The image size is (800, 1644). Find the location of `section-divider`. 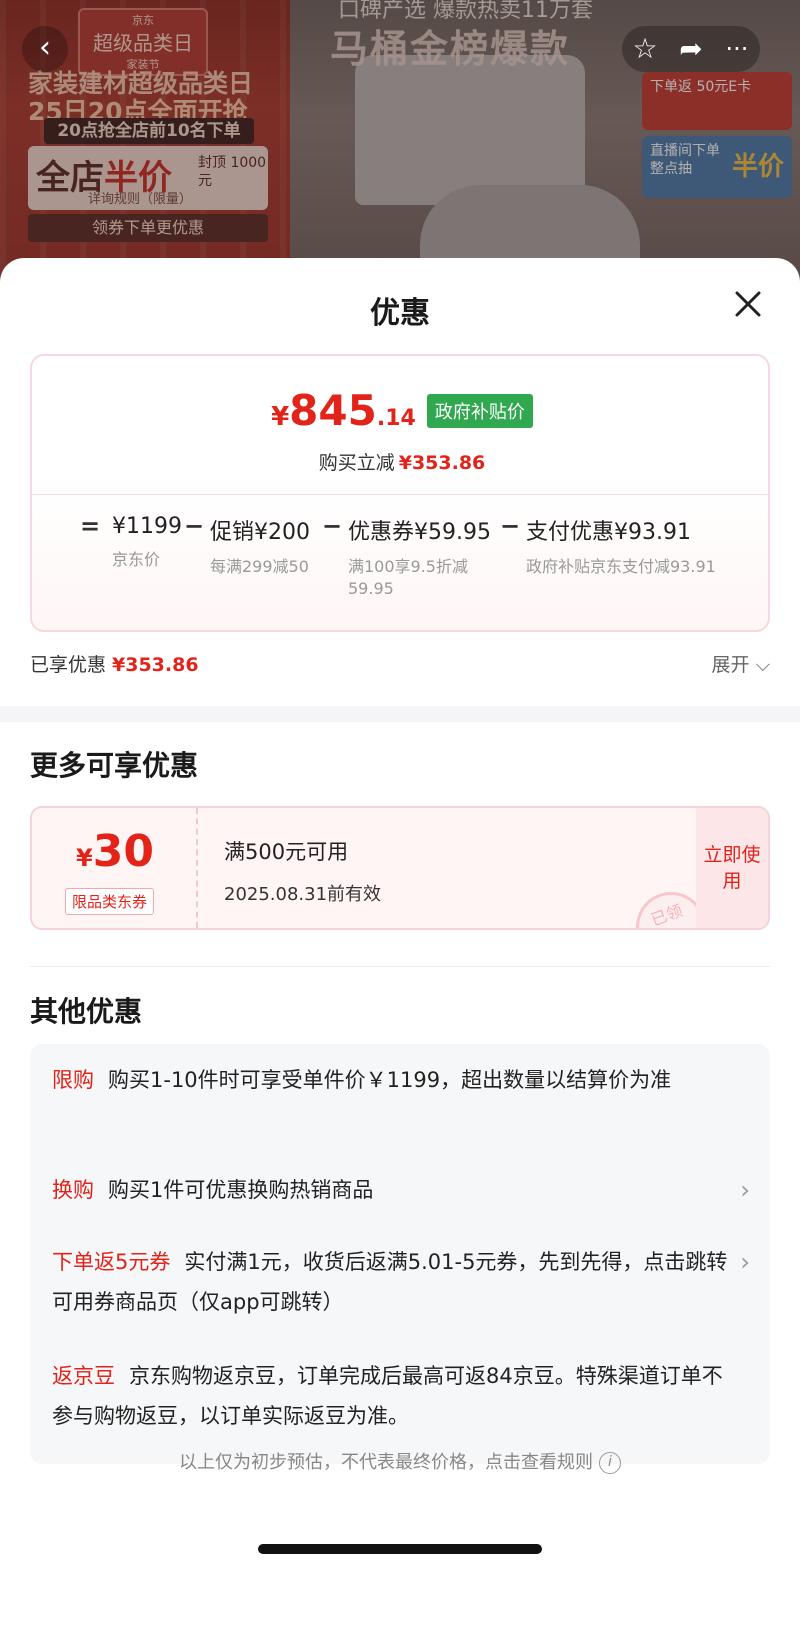

section-divider is located at coordinates (400, 714).